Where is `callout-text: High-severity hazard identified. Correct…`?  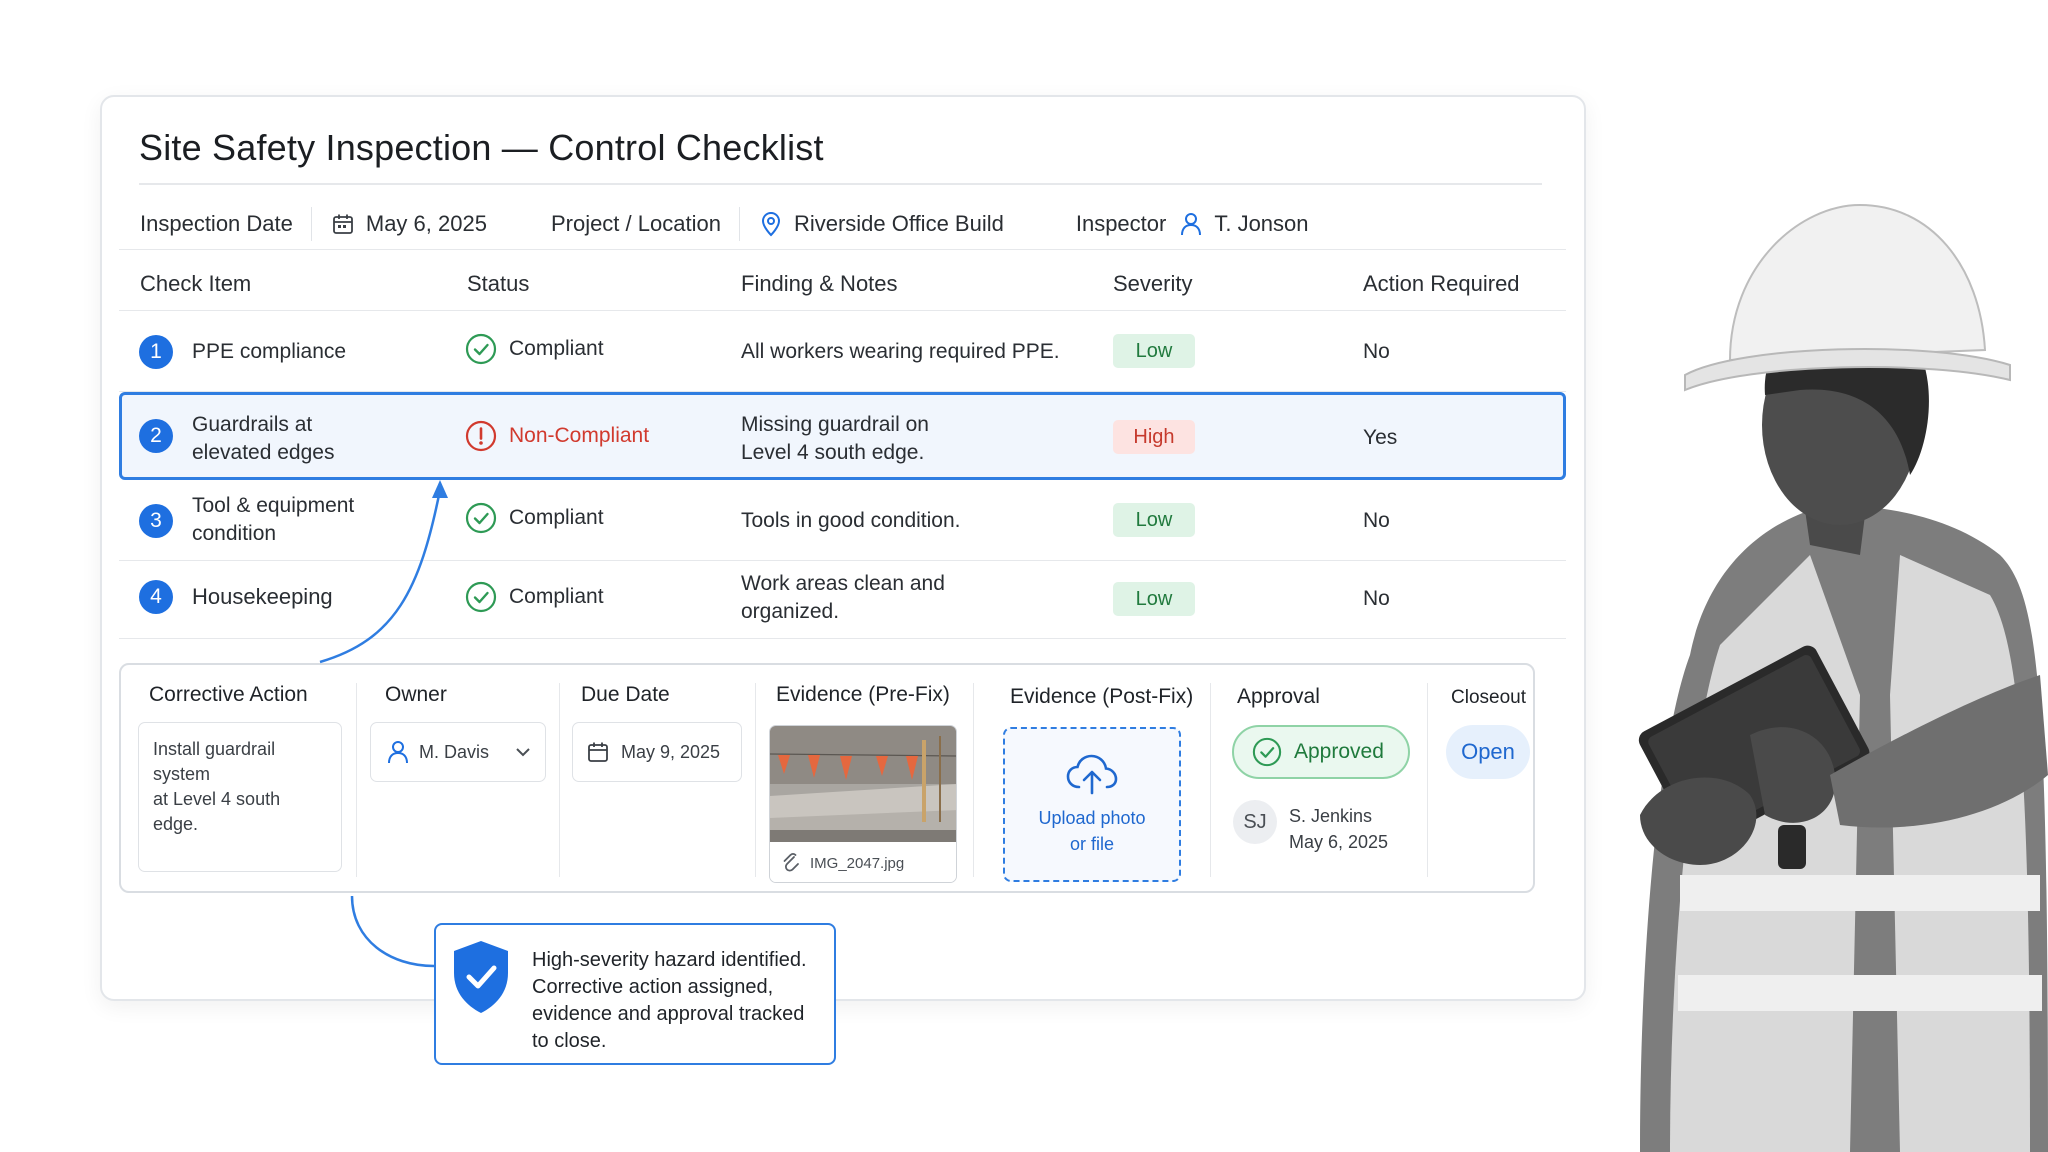 callout-text: High-severity hazard identified. Correct… is located at coordinates (677, 1001).